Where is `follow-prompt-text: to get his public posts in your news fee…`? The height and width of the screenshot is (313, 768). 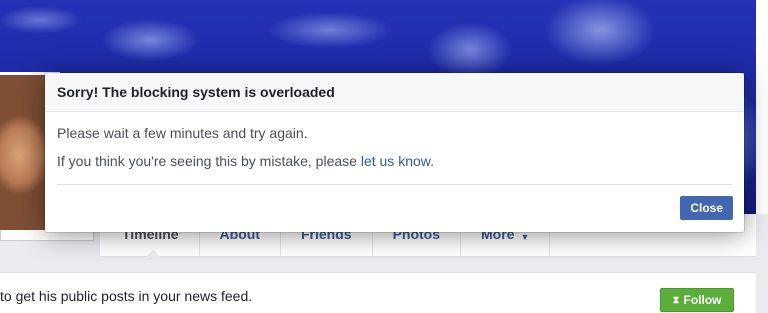 follow-prompt-text: to get his public posts in your news fee… is located at coordinates (126, 296).